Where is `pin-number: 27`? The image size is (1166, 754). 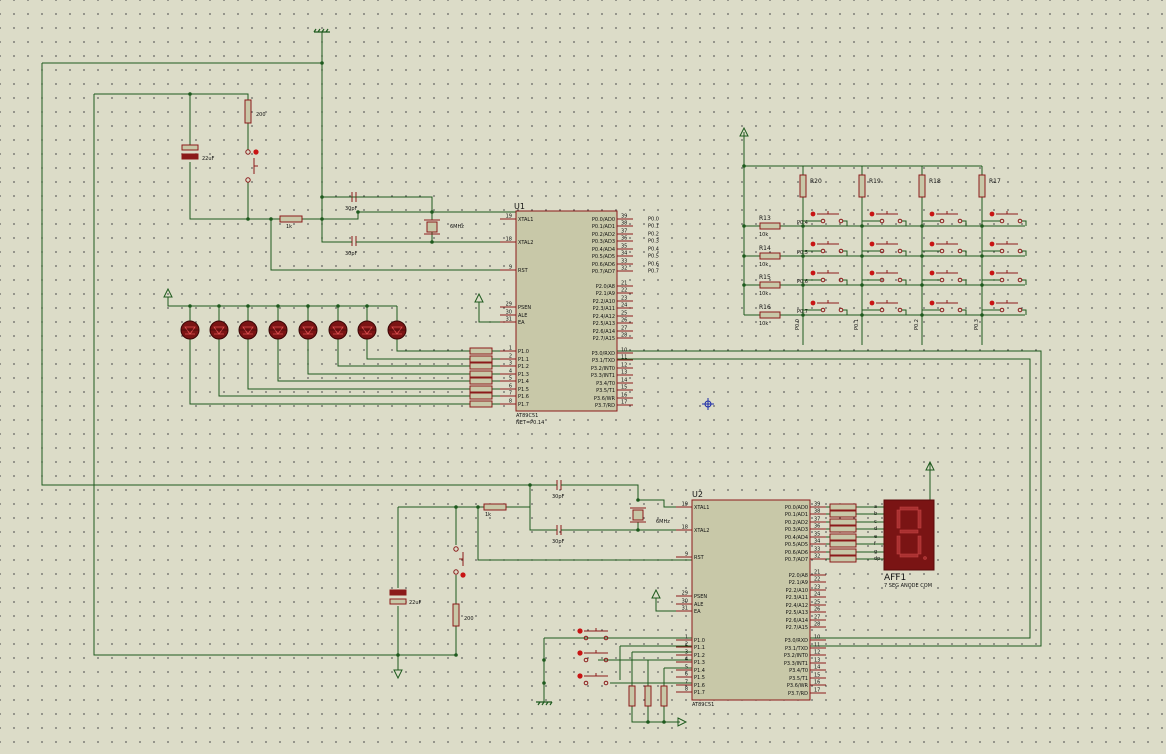
pin-number: 27 is located at coordinates (624, 329).